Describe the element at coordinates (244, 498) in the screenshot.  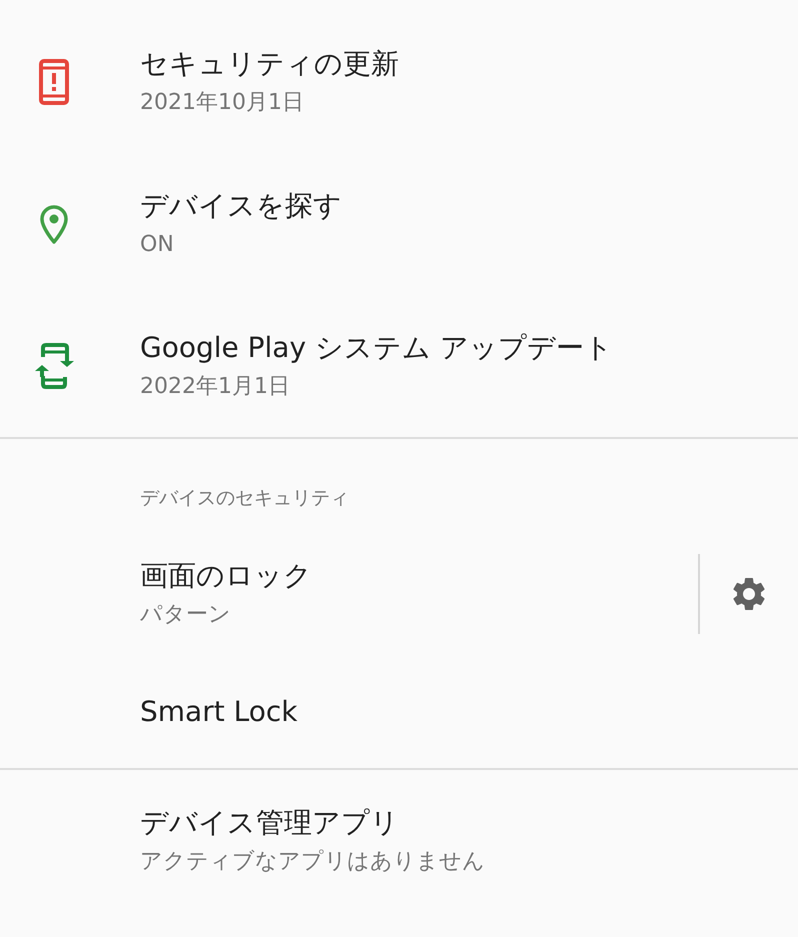
I see `section-header: デバイスのセキュリティ` at that location.